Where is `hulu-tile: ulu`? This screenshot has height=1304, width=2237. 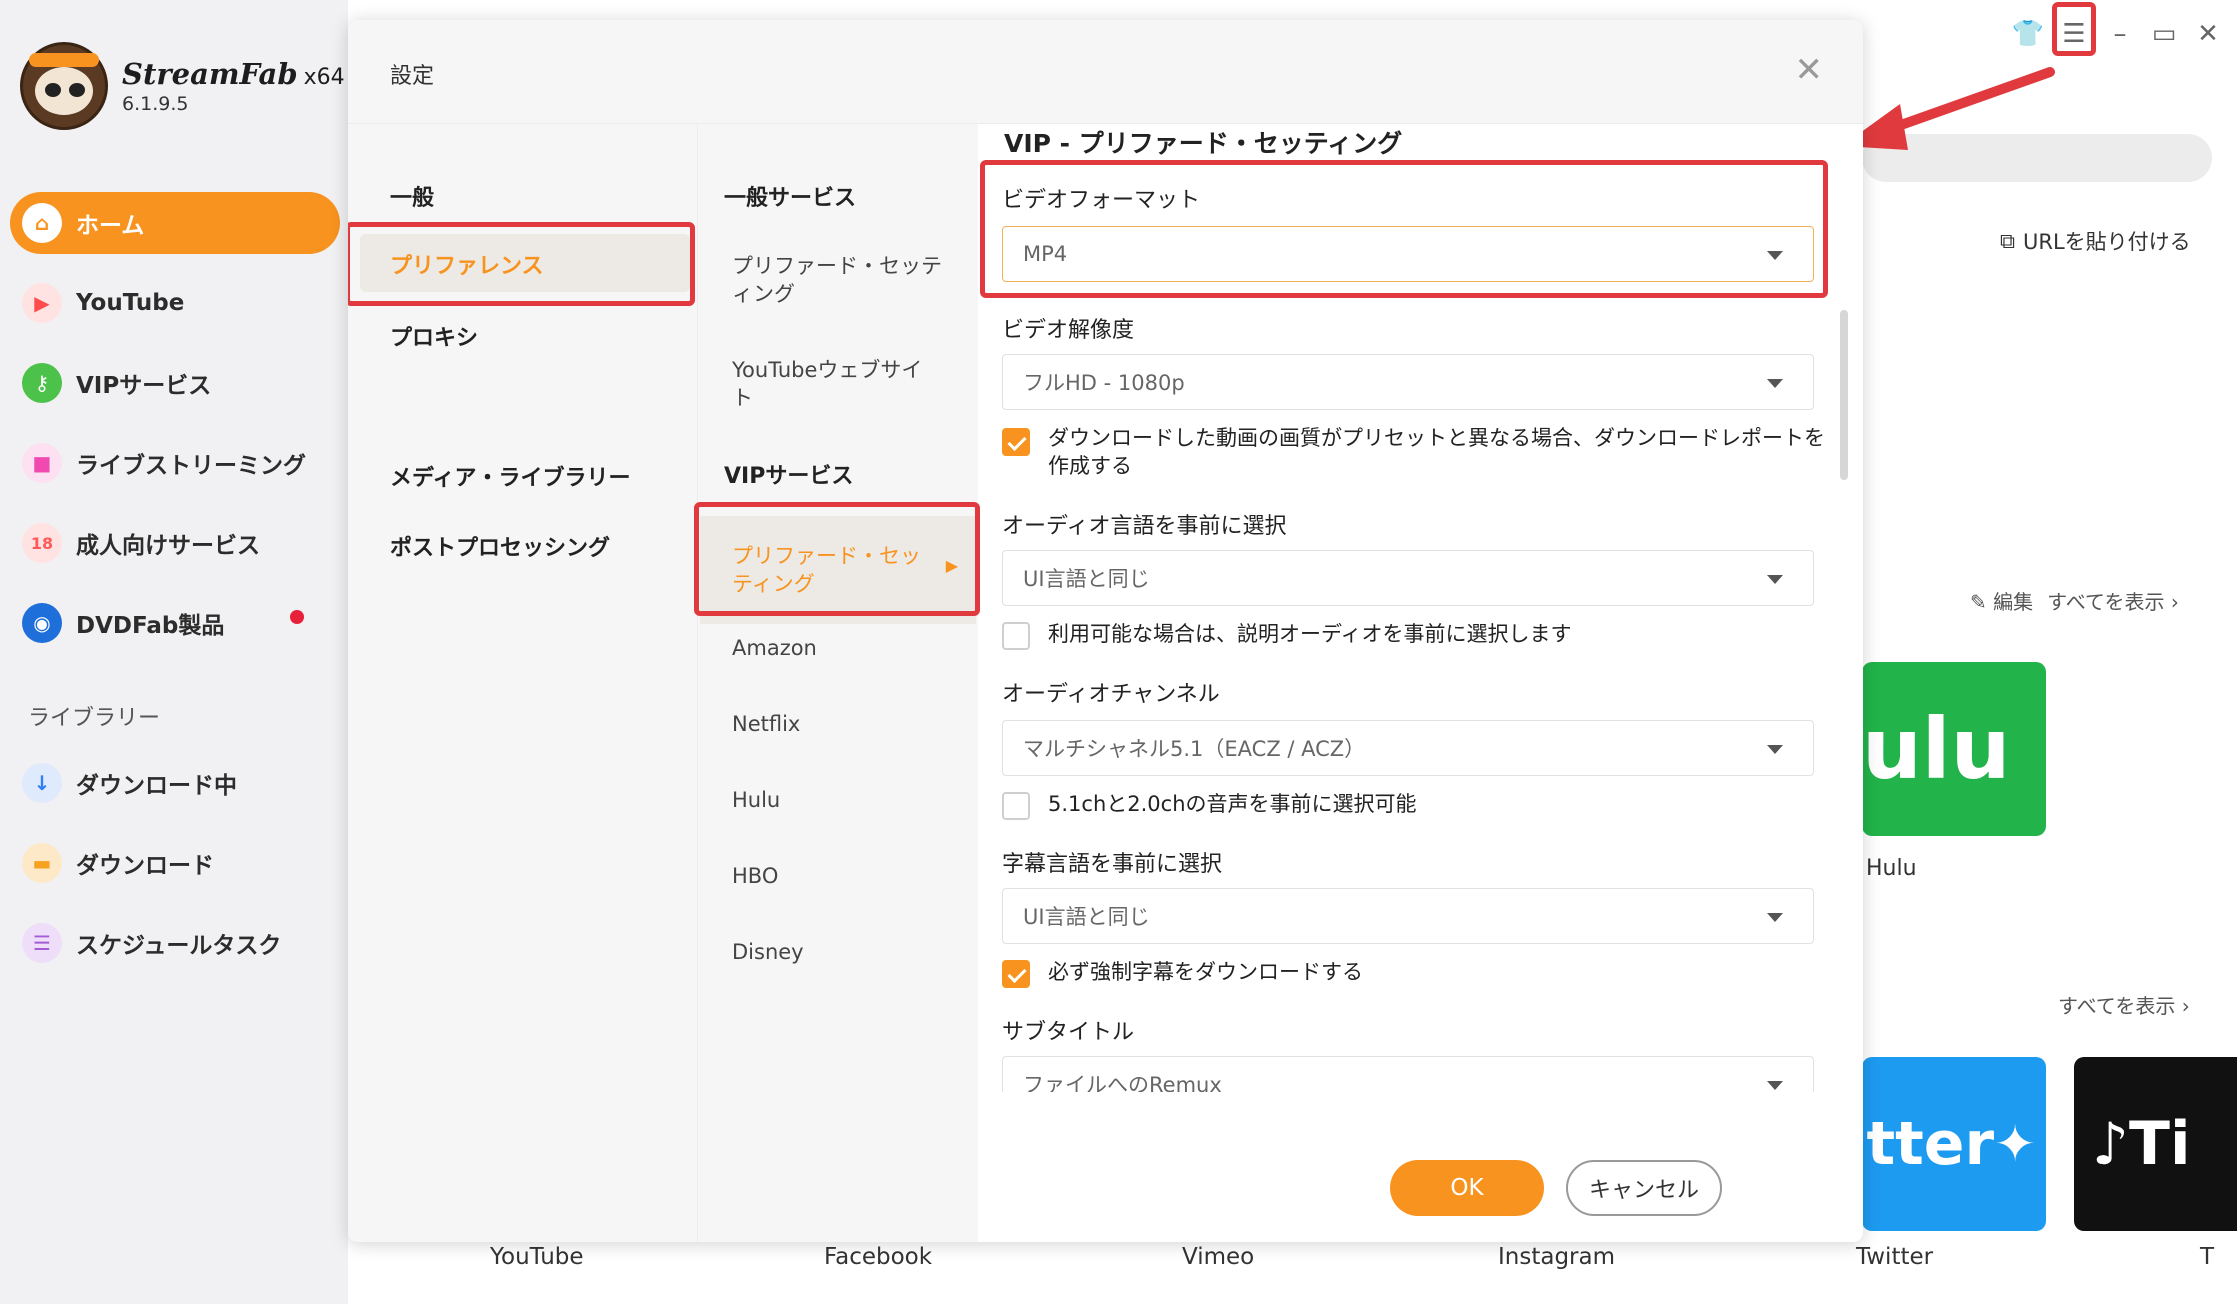
hulu-tile: ulu is located at coordinates (1954, 749).